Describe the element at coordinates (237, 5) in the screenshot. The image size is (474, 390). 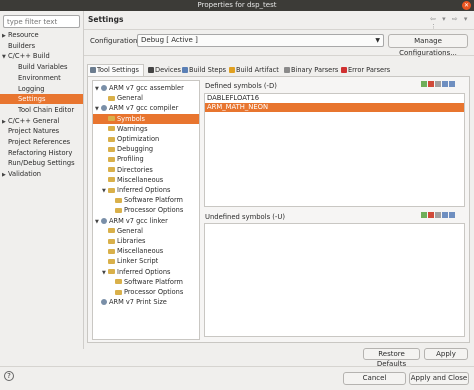
I see `title-bar: Properties for dsp_test ✕` at that location.